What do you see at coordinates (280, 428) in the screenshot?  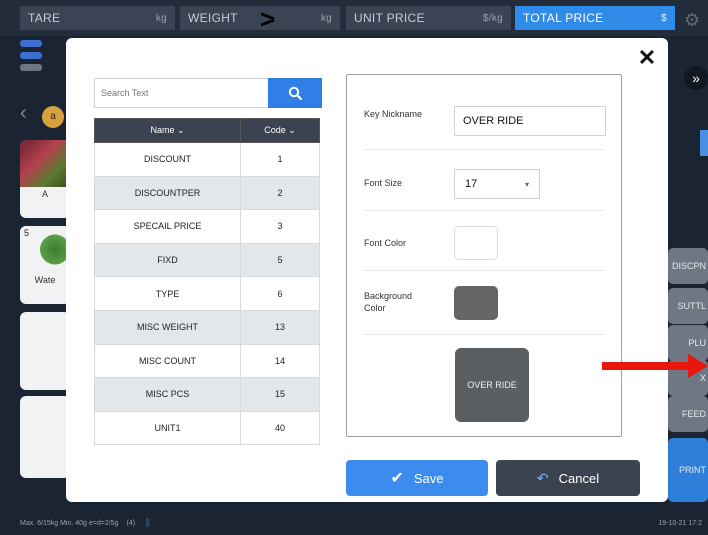 I see `row-code: 40` at bounding box center [280, 428].